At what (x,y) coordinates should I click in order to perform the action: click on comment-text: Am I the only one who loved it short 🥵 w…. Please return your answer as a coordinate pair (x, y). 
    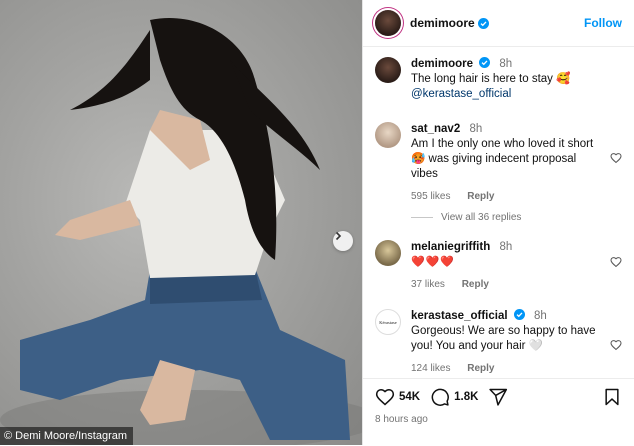
    Looking at the image, I should click on (502, 159).